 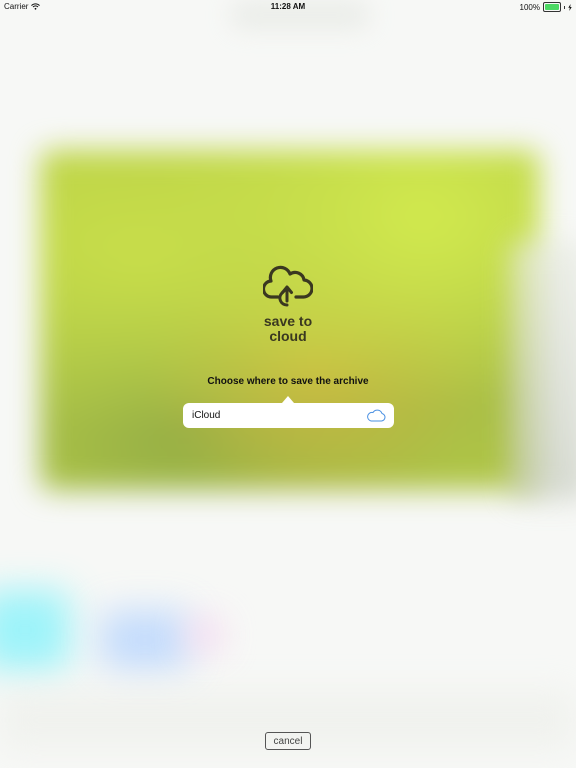 I want to click on battery-group: 100%, so click(x=546, y=7).